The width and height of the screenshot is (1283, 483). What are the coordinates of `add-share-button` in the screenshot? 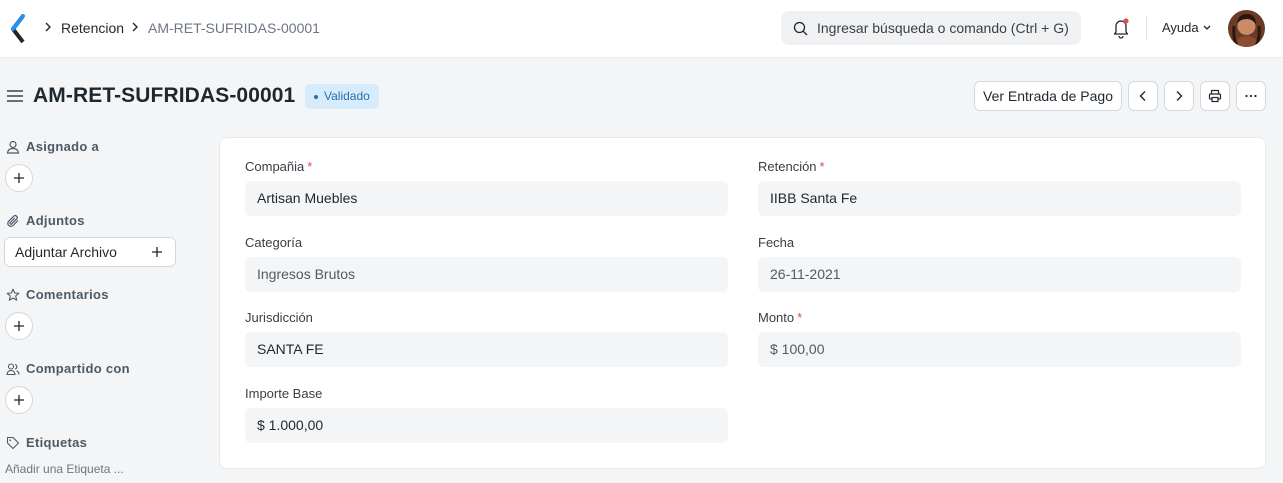 It's located at (19, 400).